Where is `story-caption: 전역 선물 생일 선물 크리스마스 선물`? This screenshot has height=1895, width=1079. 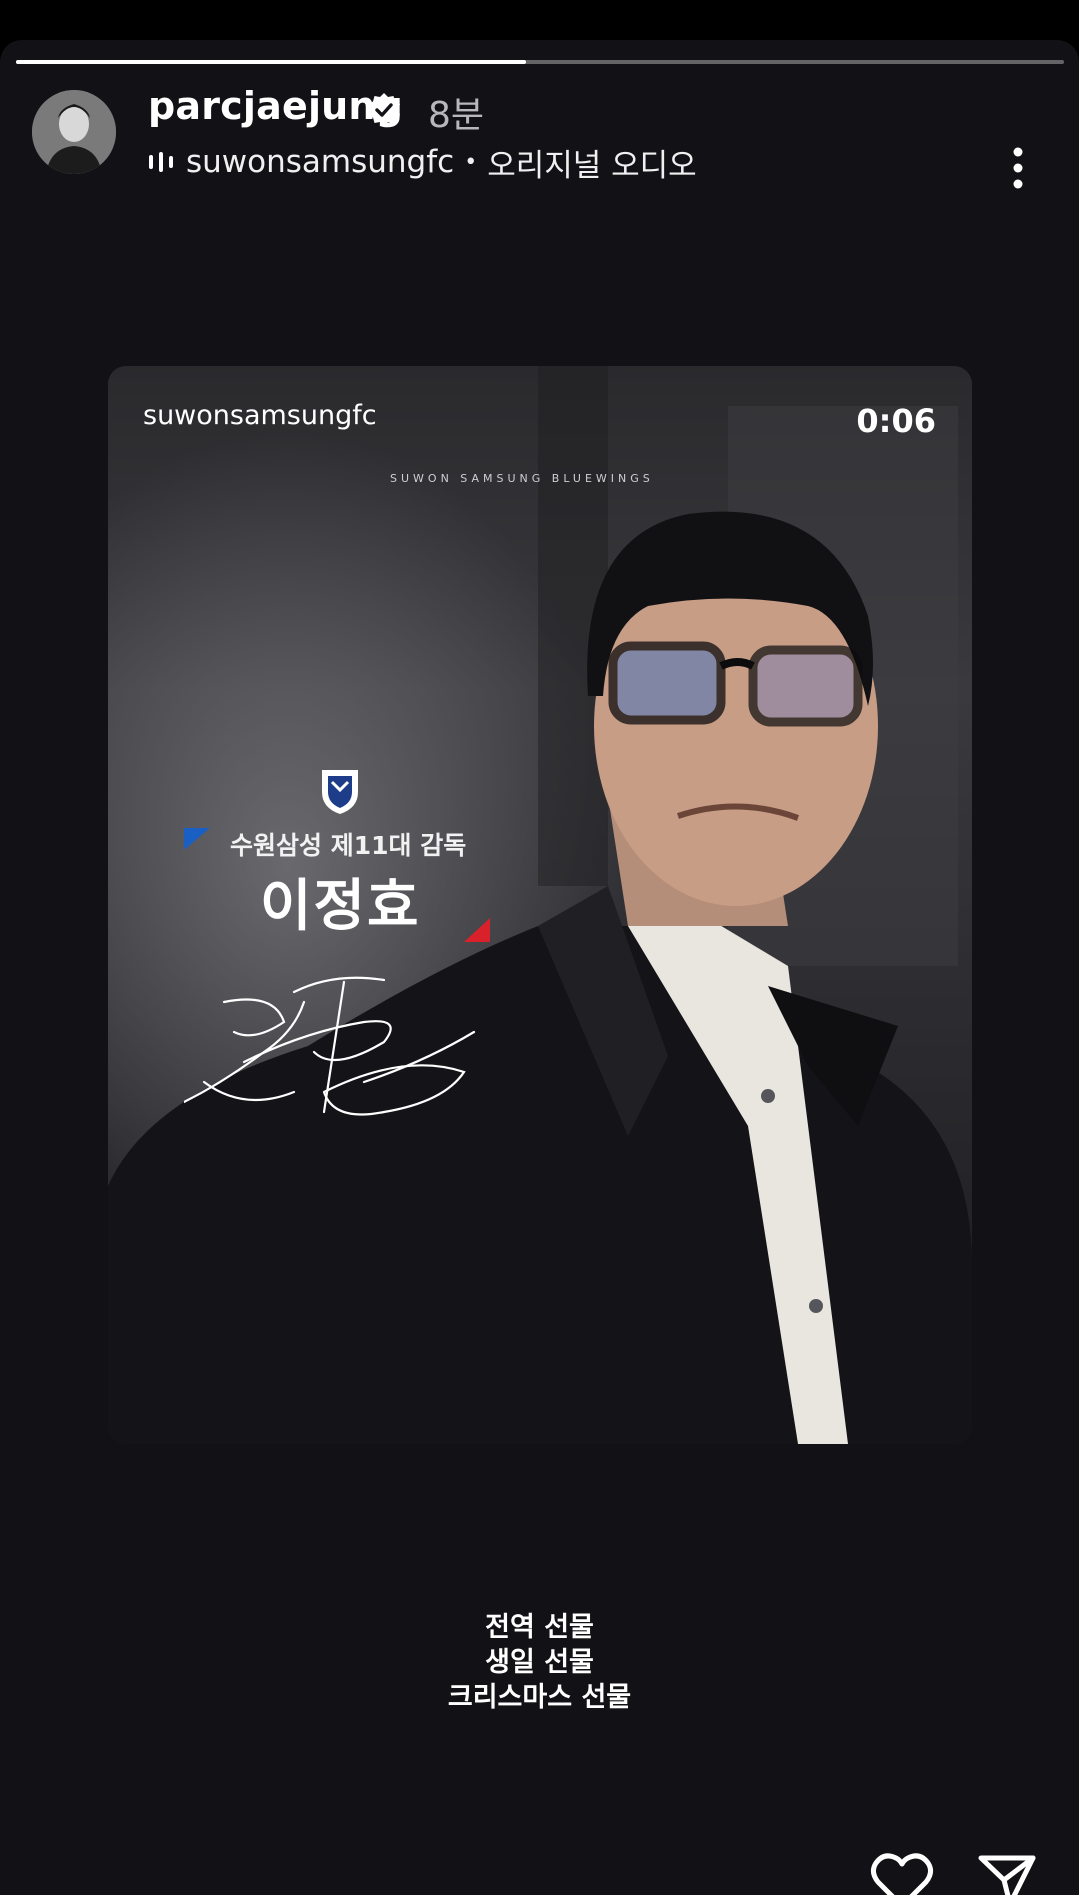
story-caption: 전역 선물 생일 선물 크리스마스 선물 is located at coordinates (539, 1662).